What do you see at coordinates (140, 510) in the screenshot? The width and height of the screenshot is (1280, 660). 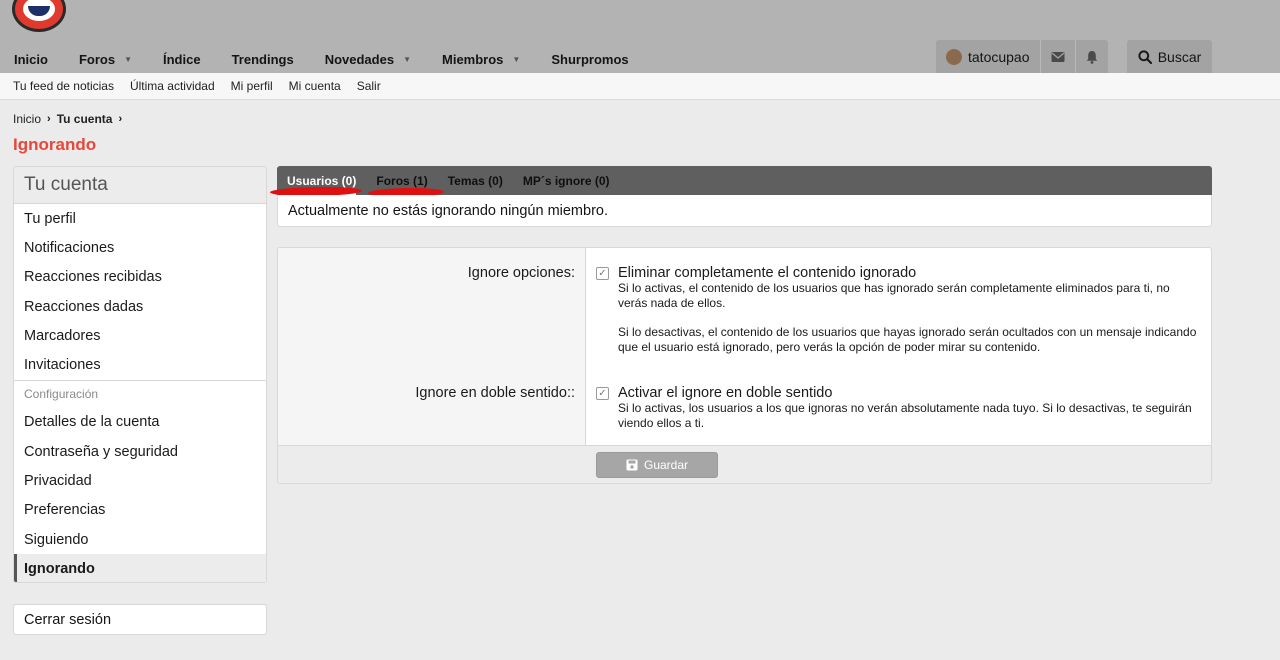 I see `sidebar-item-preferences: Preferencias` at bounding box center [140, 510].